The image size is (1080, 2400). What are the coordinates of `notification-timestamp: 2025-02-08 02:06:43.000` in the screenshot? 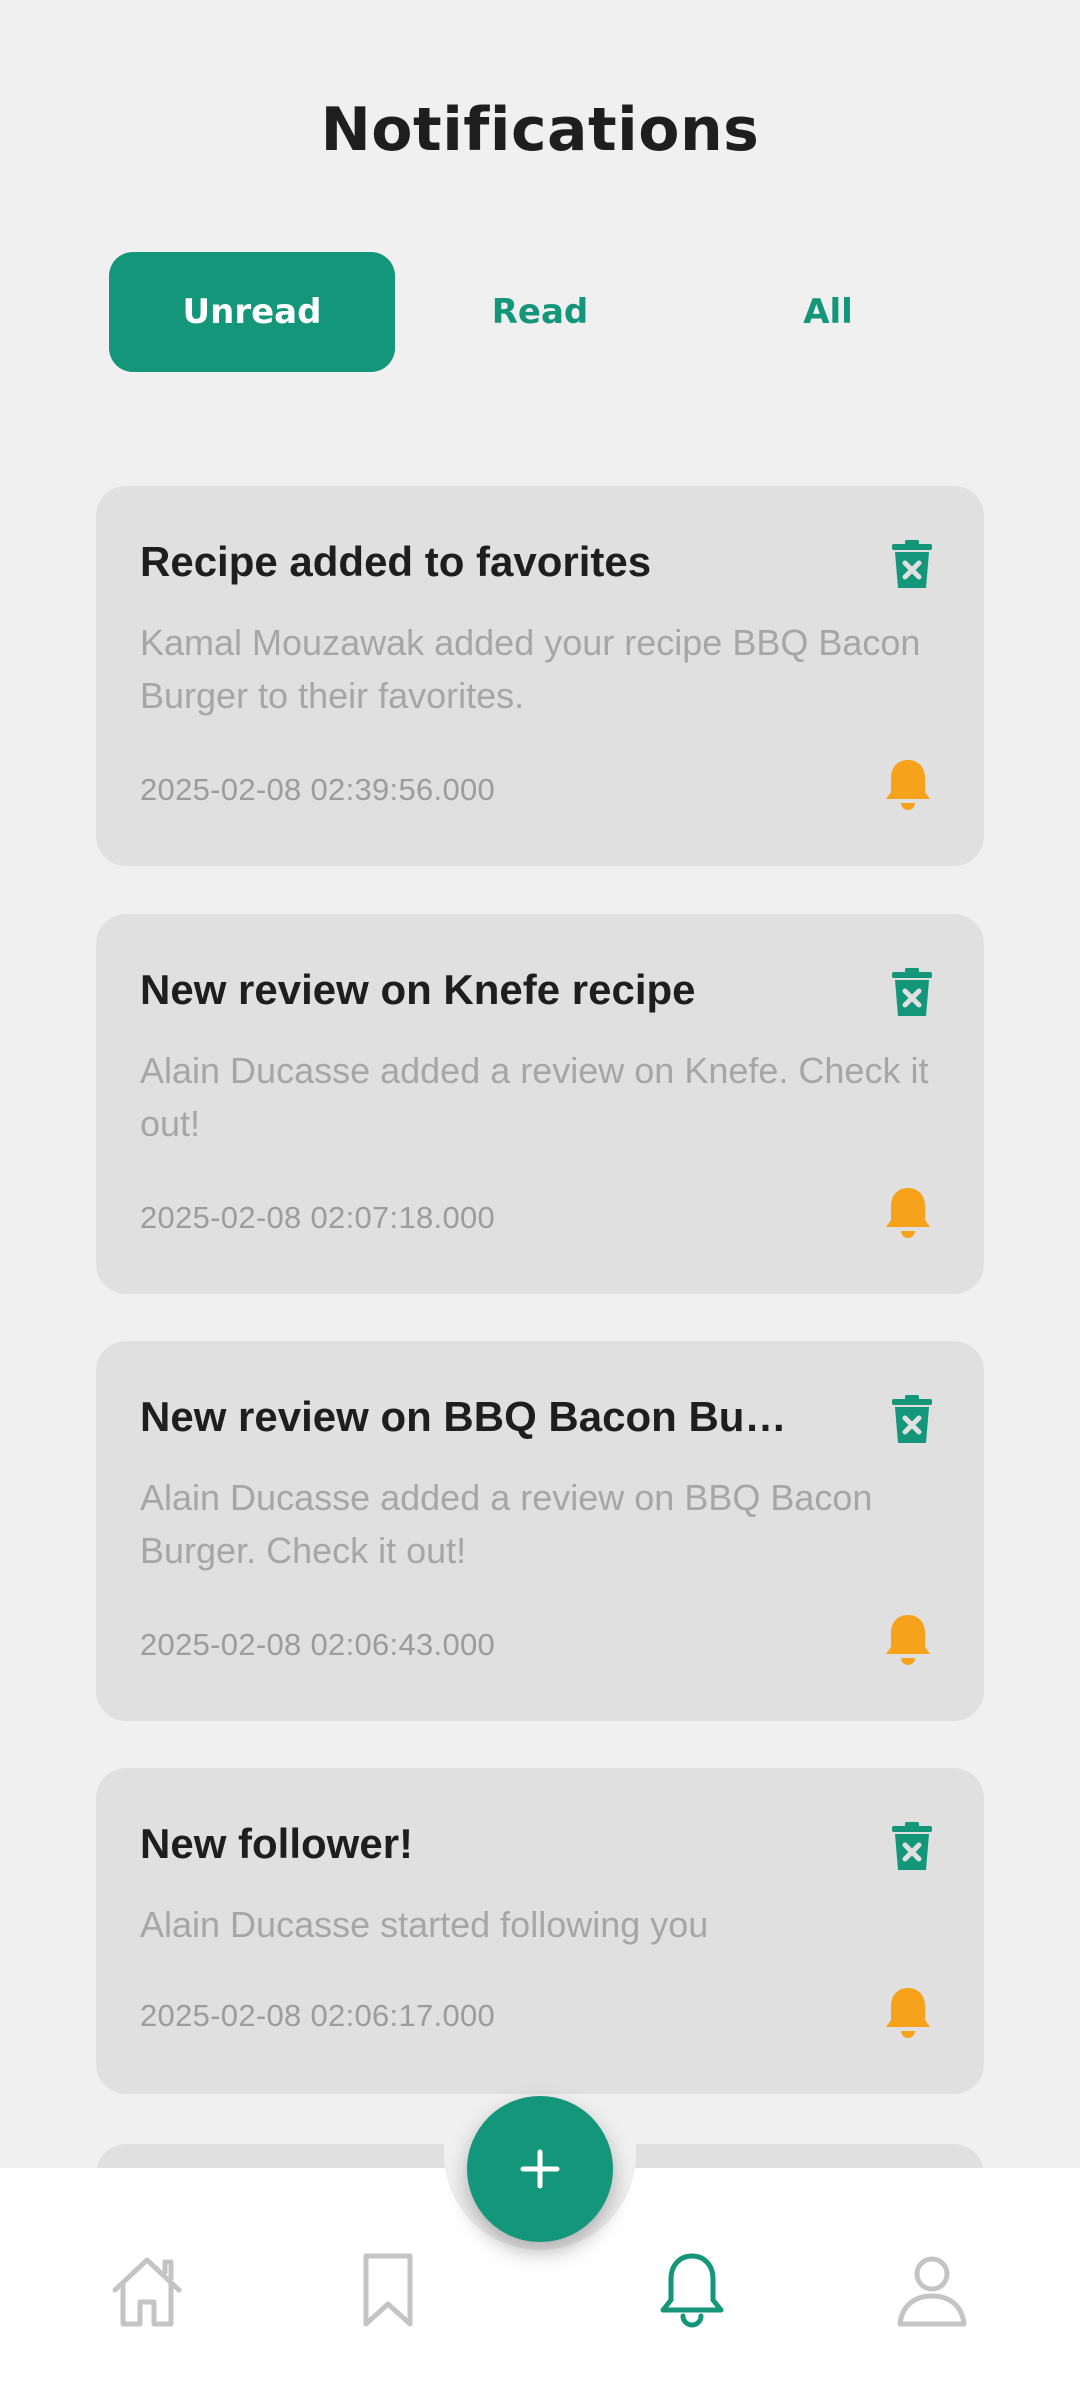 It's located at (318, 1644).